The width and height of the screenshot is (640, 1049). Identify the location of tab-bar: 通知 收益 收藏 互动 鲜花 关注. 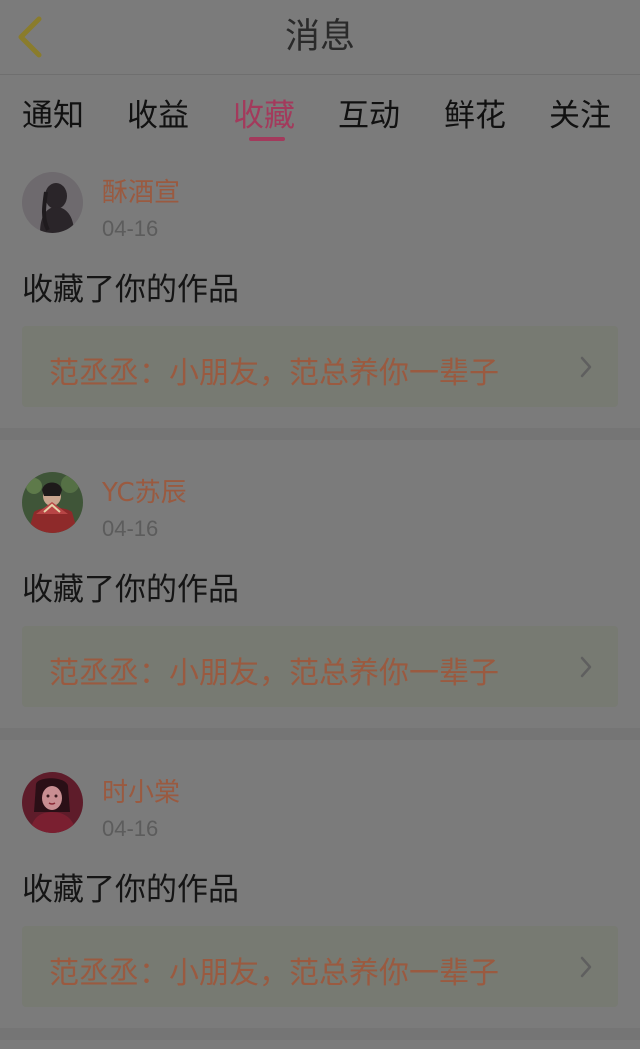
(320, 110).